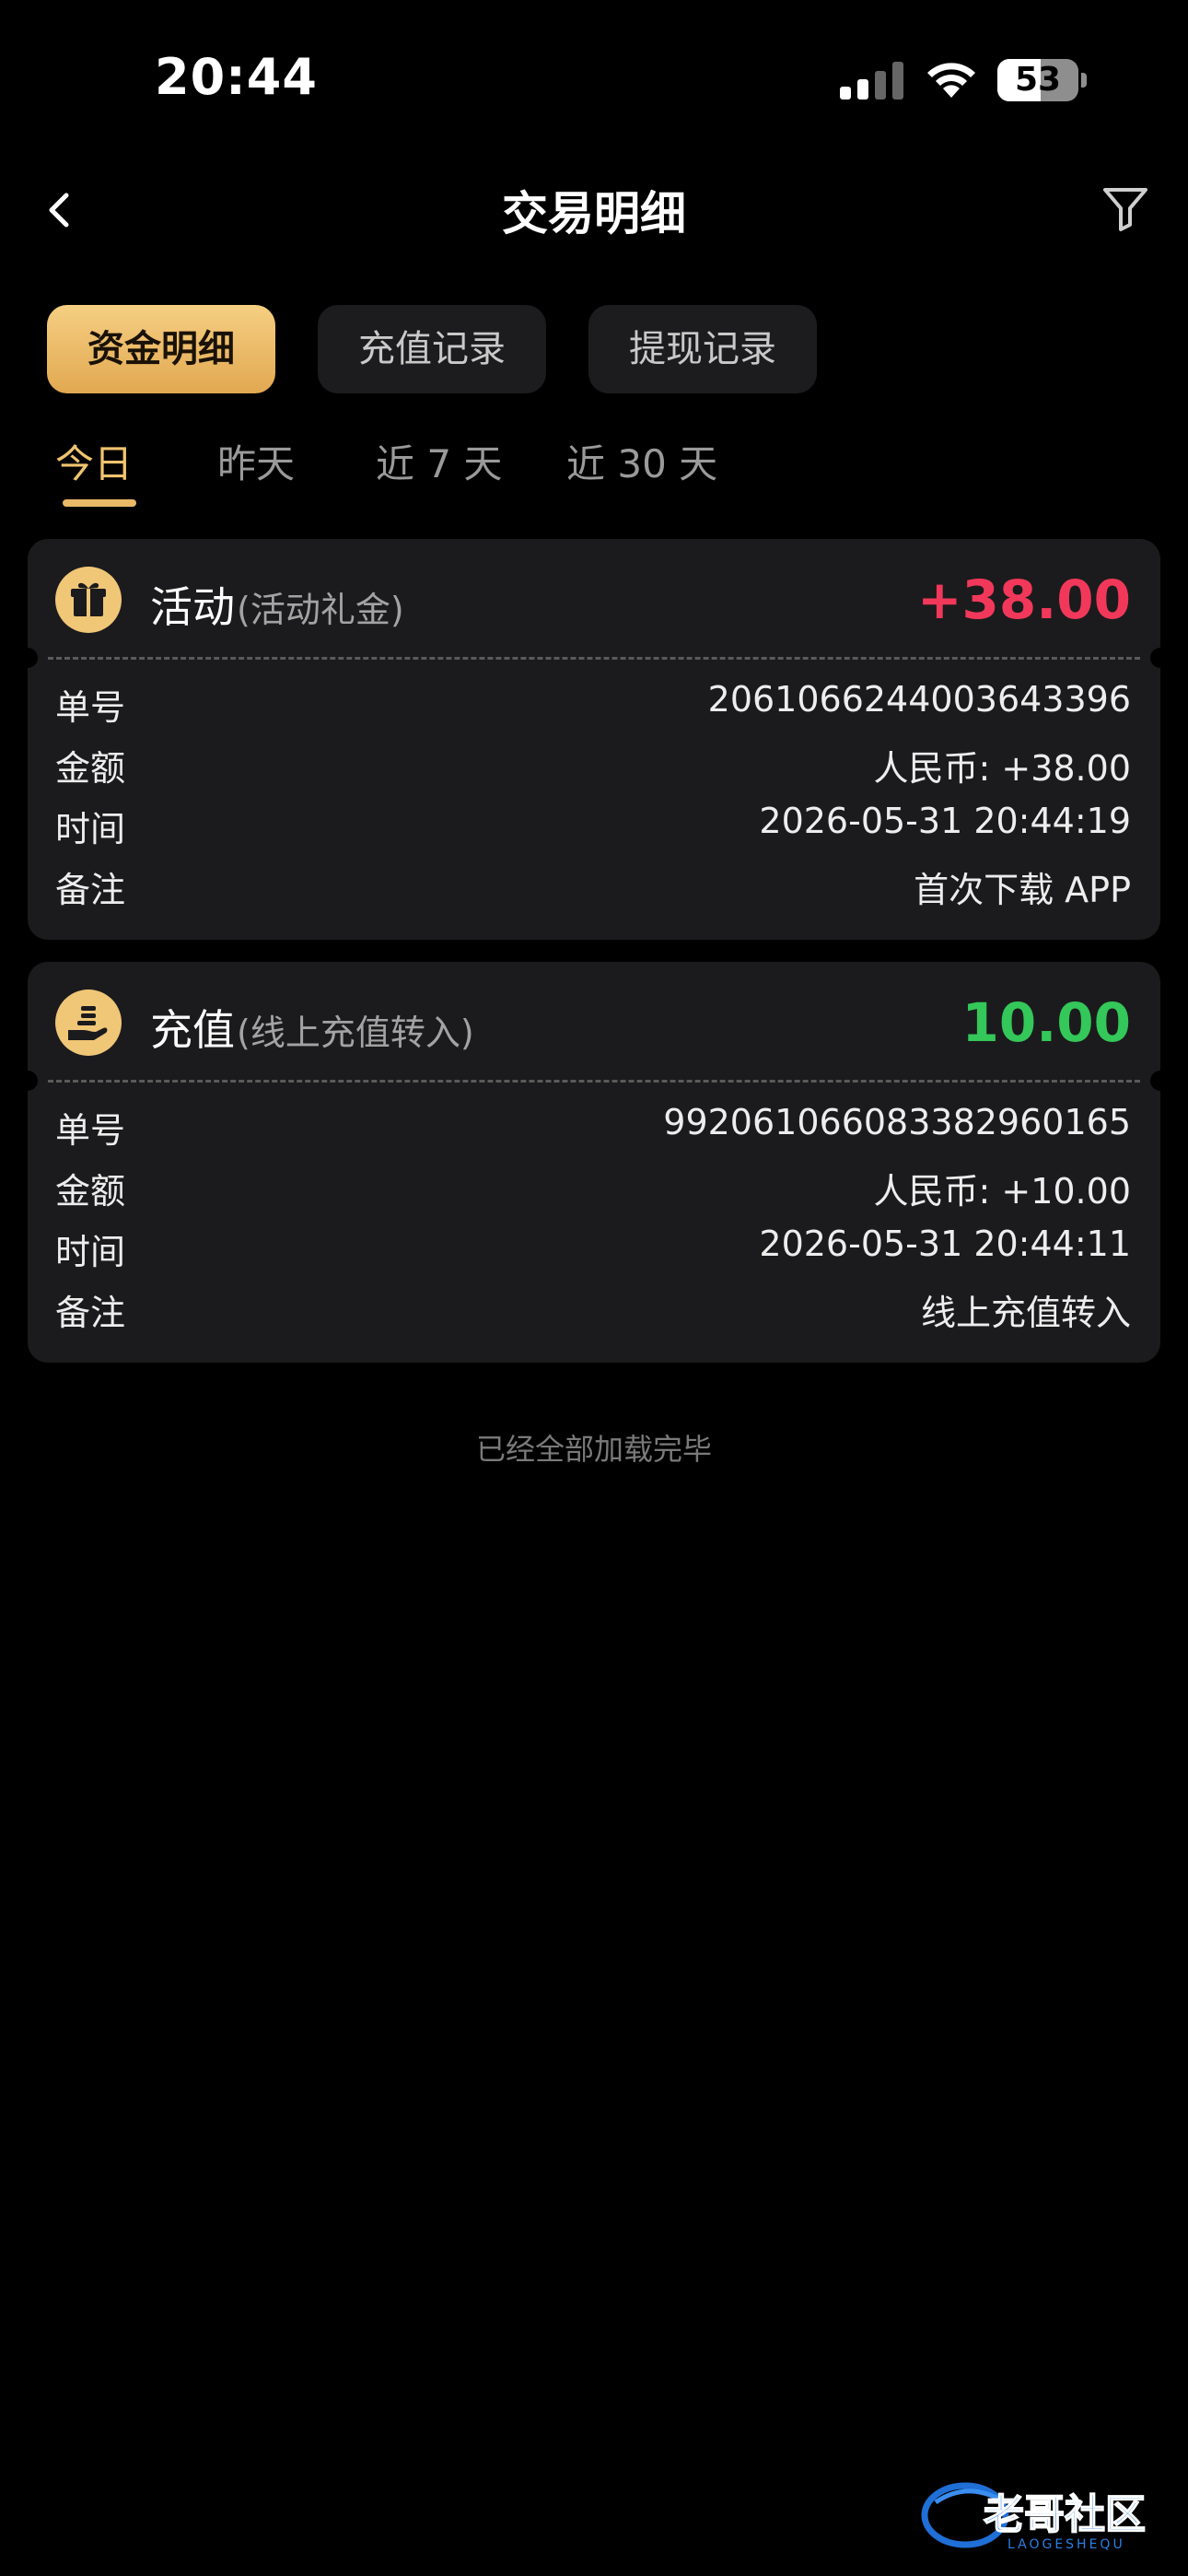 This screenshot has height=2576, width=1188. I want to click on transaction-amount: +38.00, so click(1023, 599).